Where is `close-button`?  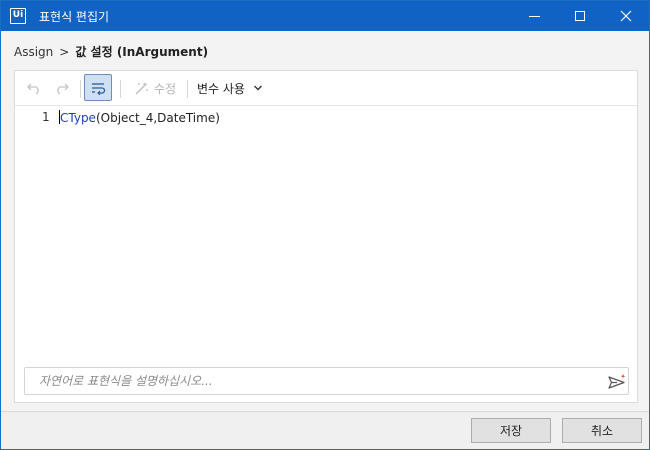
close-button is located at coordinates (626, 16).